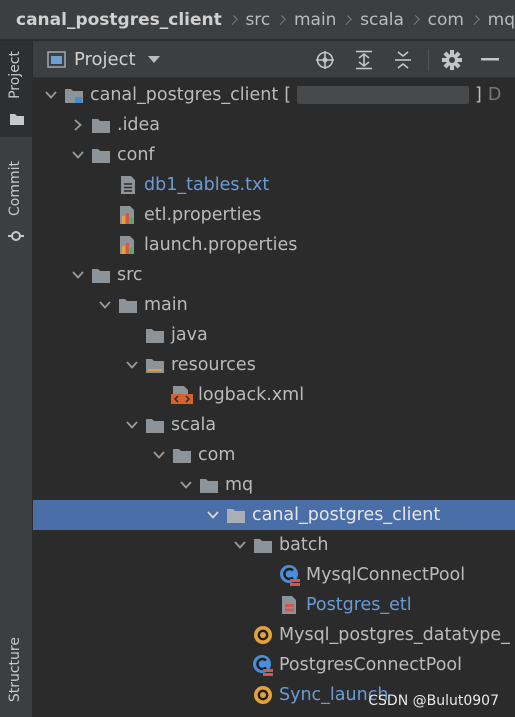 The width and height of the screenshot is (515, 717). What do you see at coordinates (128, 245) in the screenshot?
I see `properties-file-icon` at bounding box center [128, 245].